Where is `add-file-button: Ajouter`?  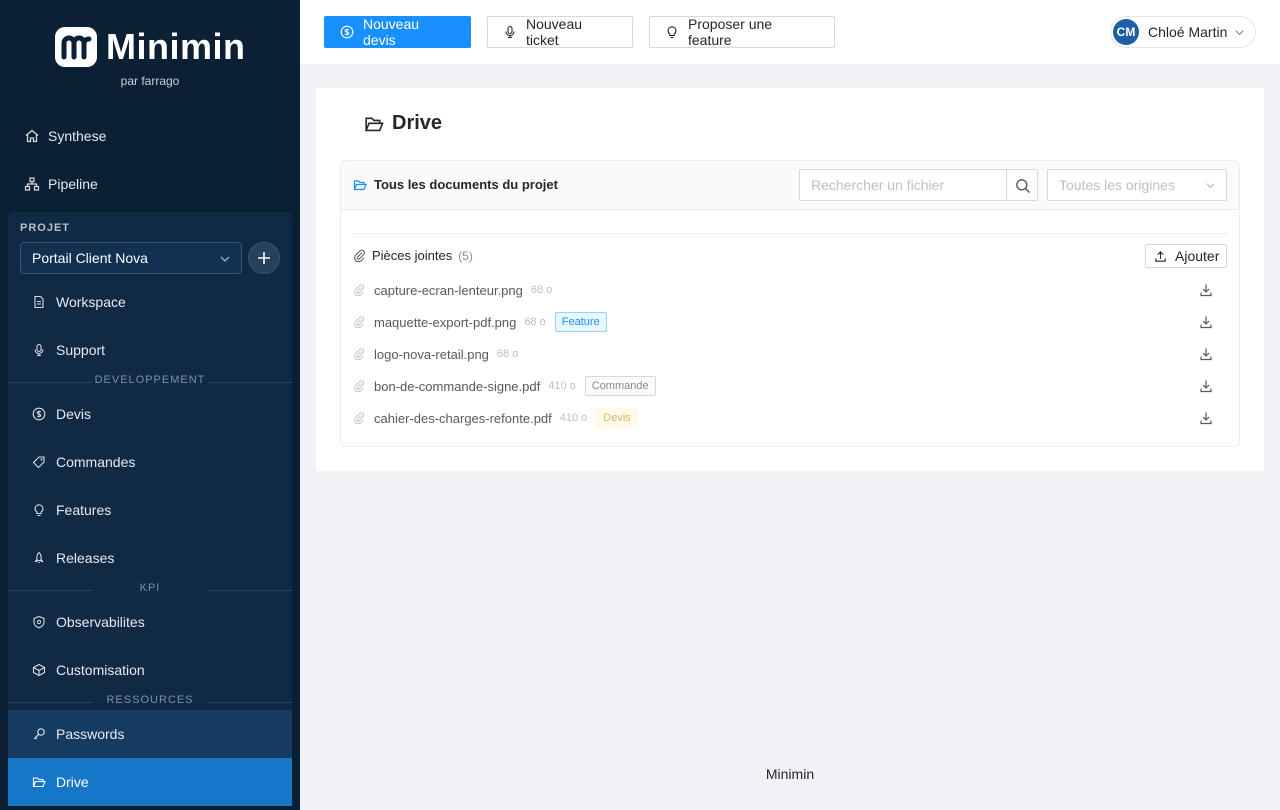
add-file-button: Ajouter is located at coordinates (1186, 256).